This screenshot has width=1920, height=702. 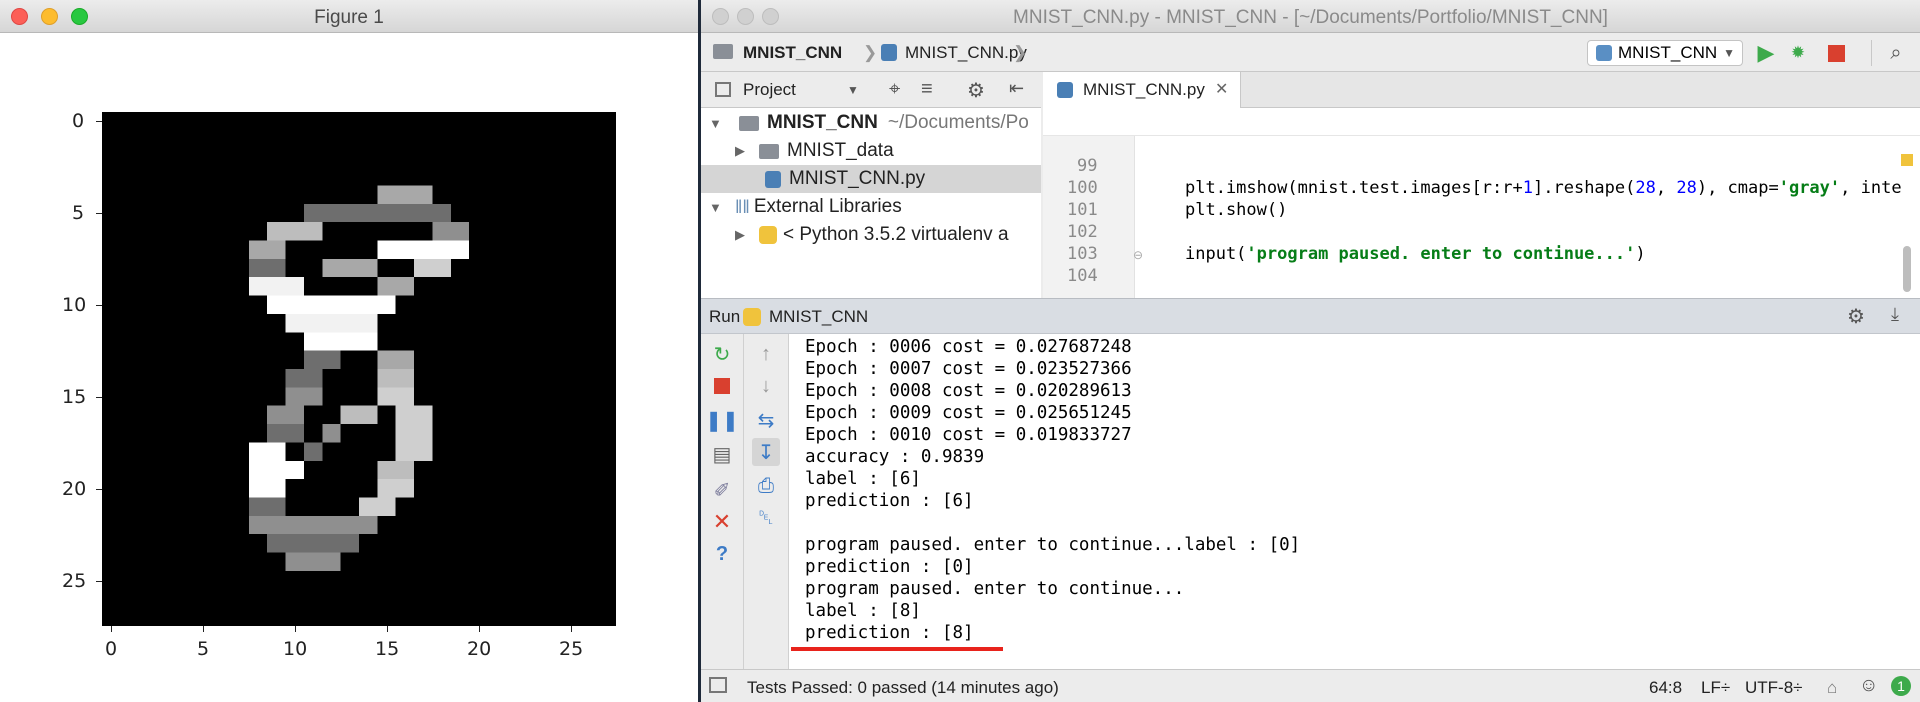 What do you see at coordinates (722, 354) in the screenshot?
I see `rerun-icon: ↻` at bounding box center [722, 354].